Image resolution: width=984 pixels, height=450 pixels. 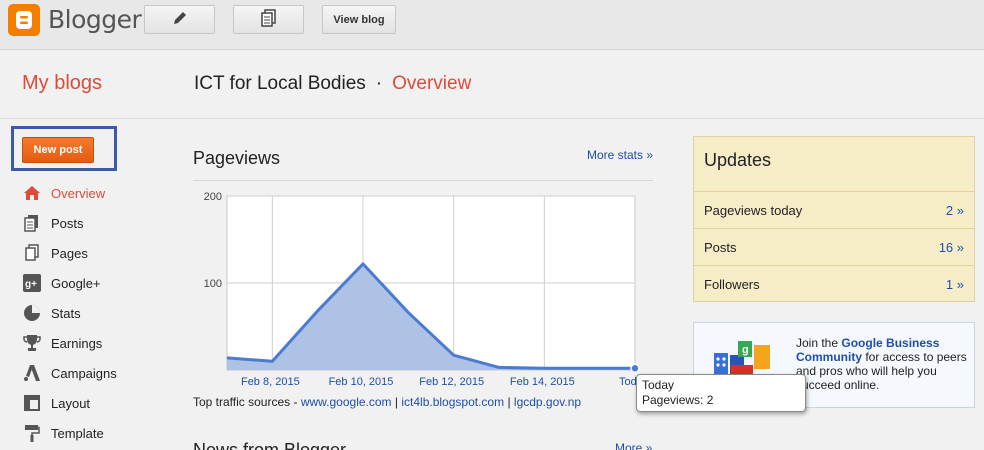 What do you see at coordinates (721, 393) in the screenshot?
I see `chart-tooltip: Today Pageviews: 2` at bounding box center [721, 393].